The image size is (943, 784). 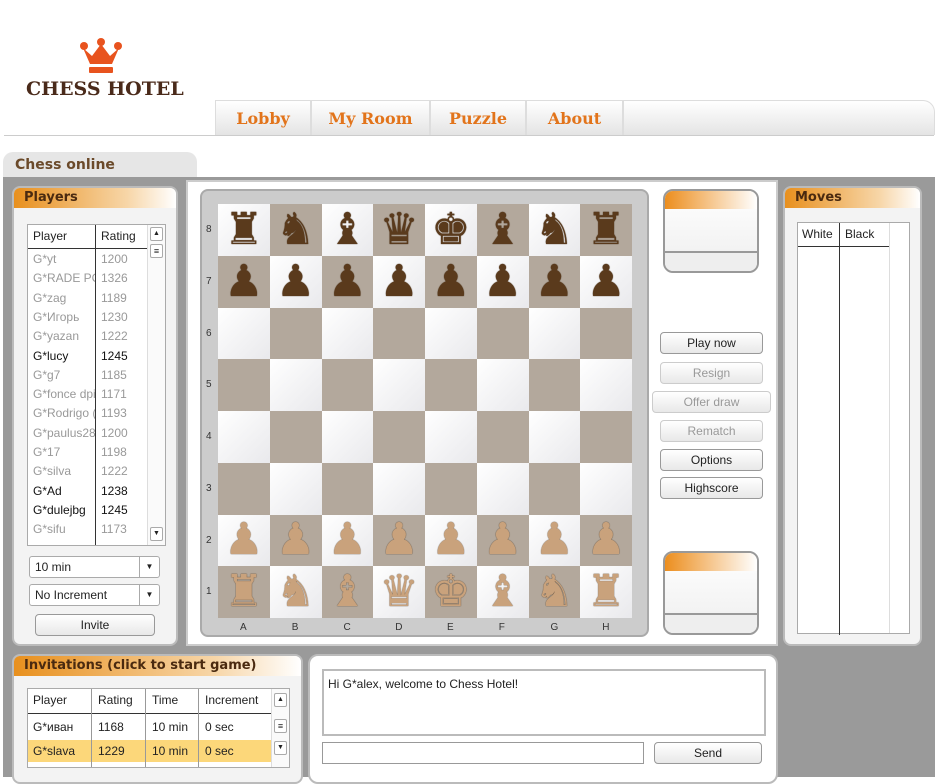 What do you see at coordinates (554, 333) in the screenshot?
I see `square-g6` at bounding box center [554, 333].